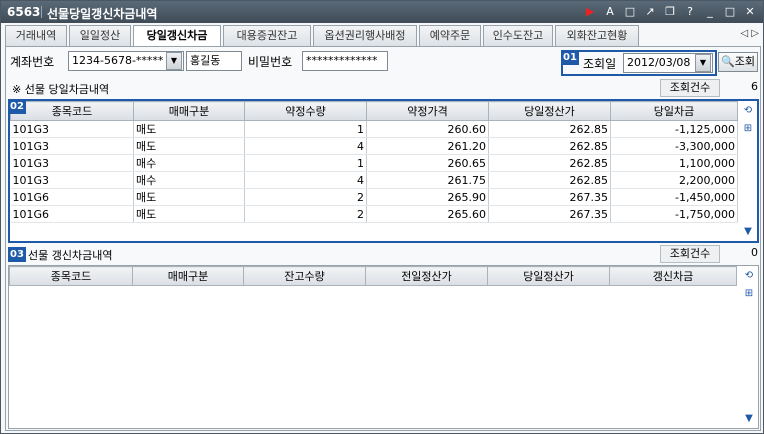 The height and width of the screenshot is (434, 764). I want to click on section2-count-label: 조회건수, so click(690, 254).